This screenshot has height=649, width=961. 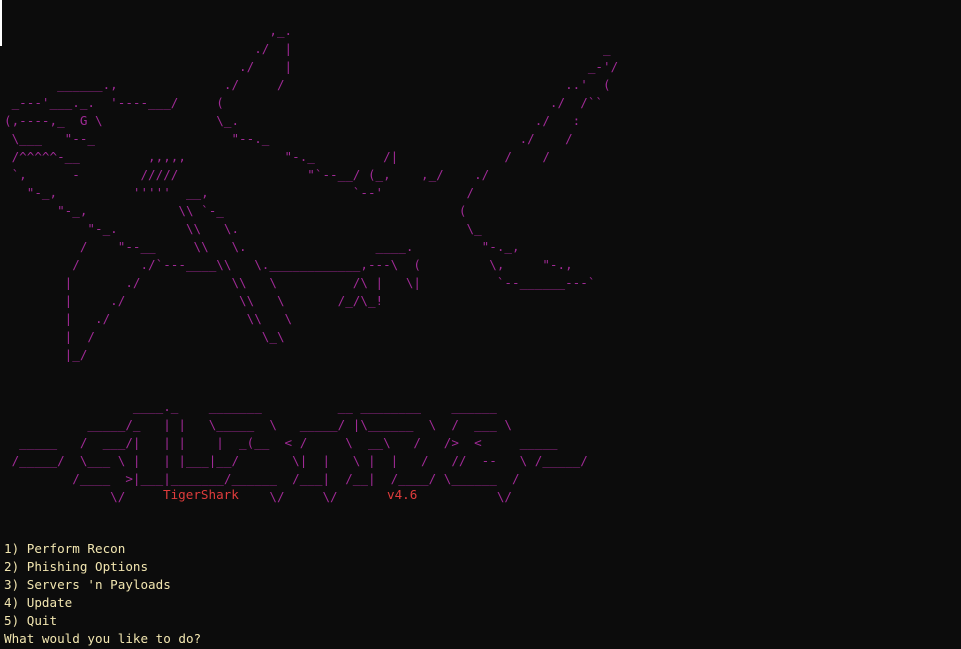 What do you see at coordinates (201, 494) in the screenshot?
I see `tool-name-label: TigerShark` at bounding box center [201, 494].